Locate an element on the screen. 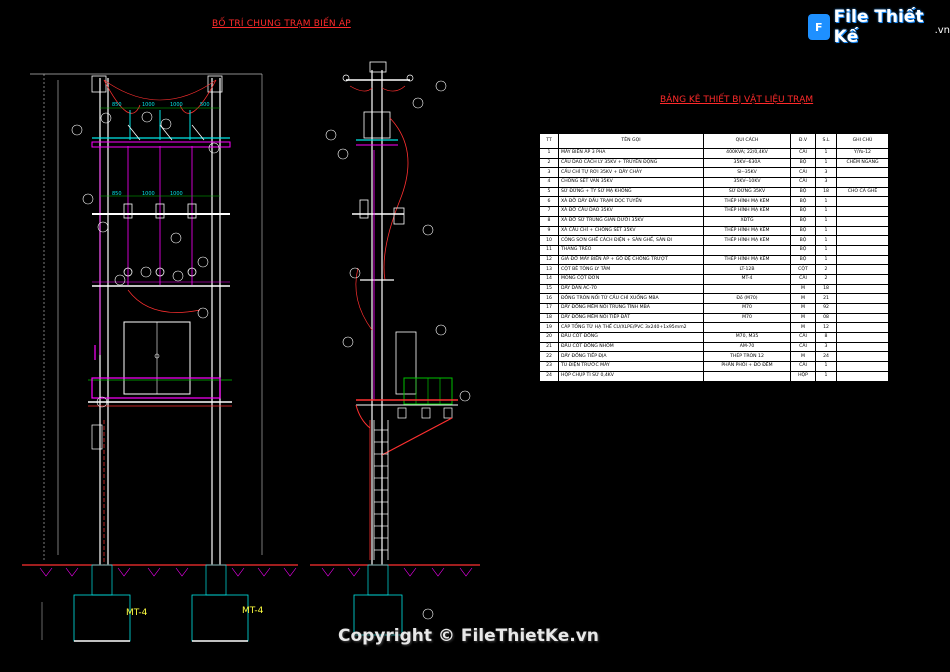  col-header: GHI CHÚ is located at coordinates (862, 141).